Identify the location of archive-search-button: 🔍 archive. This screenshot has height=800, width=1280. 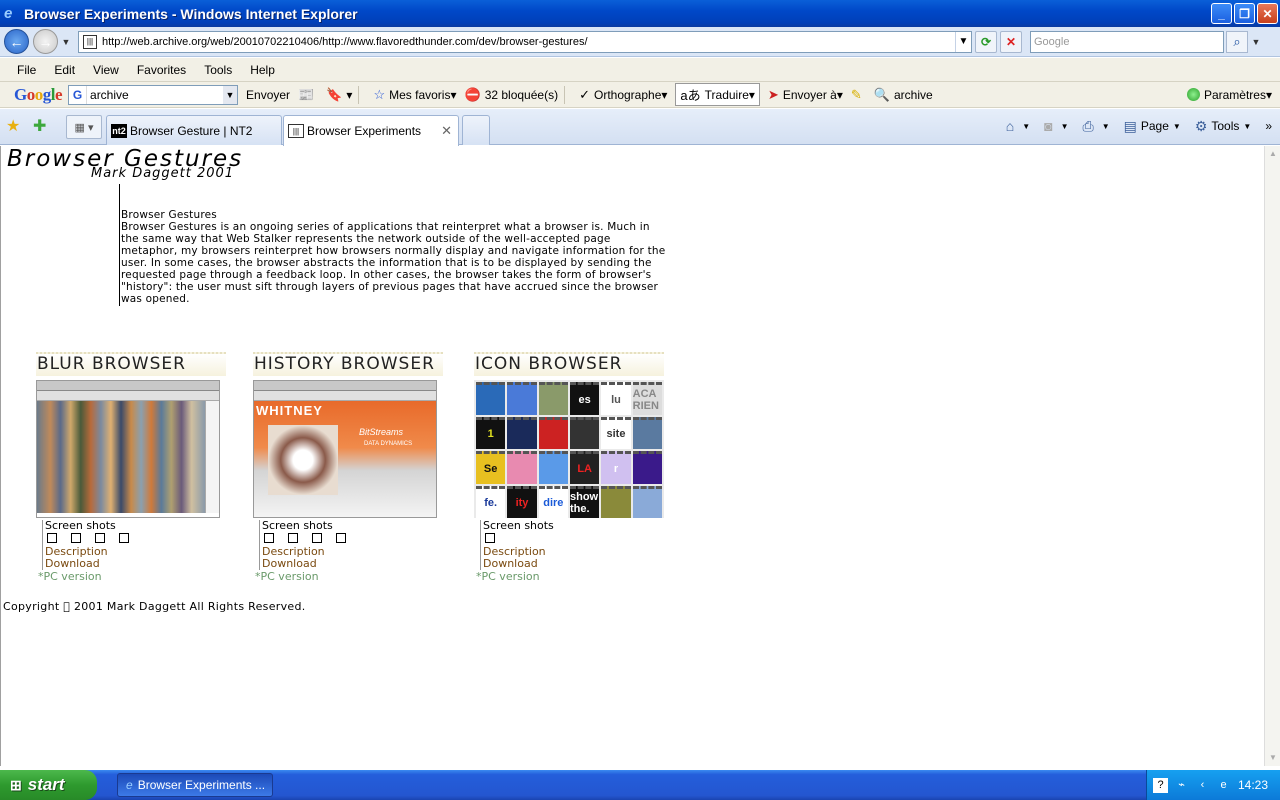
(903, 95).